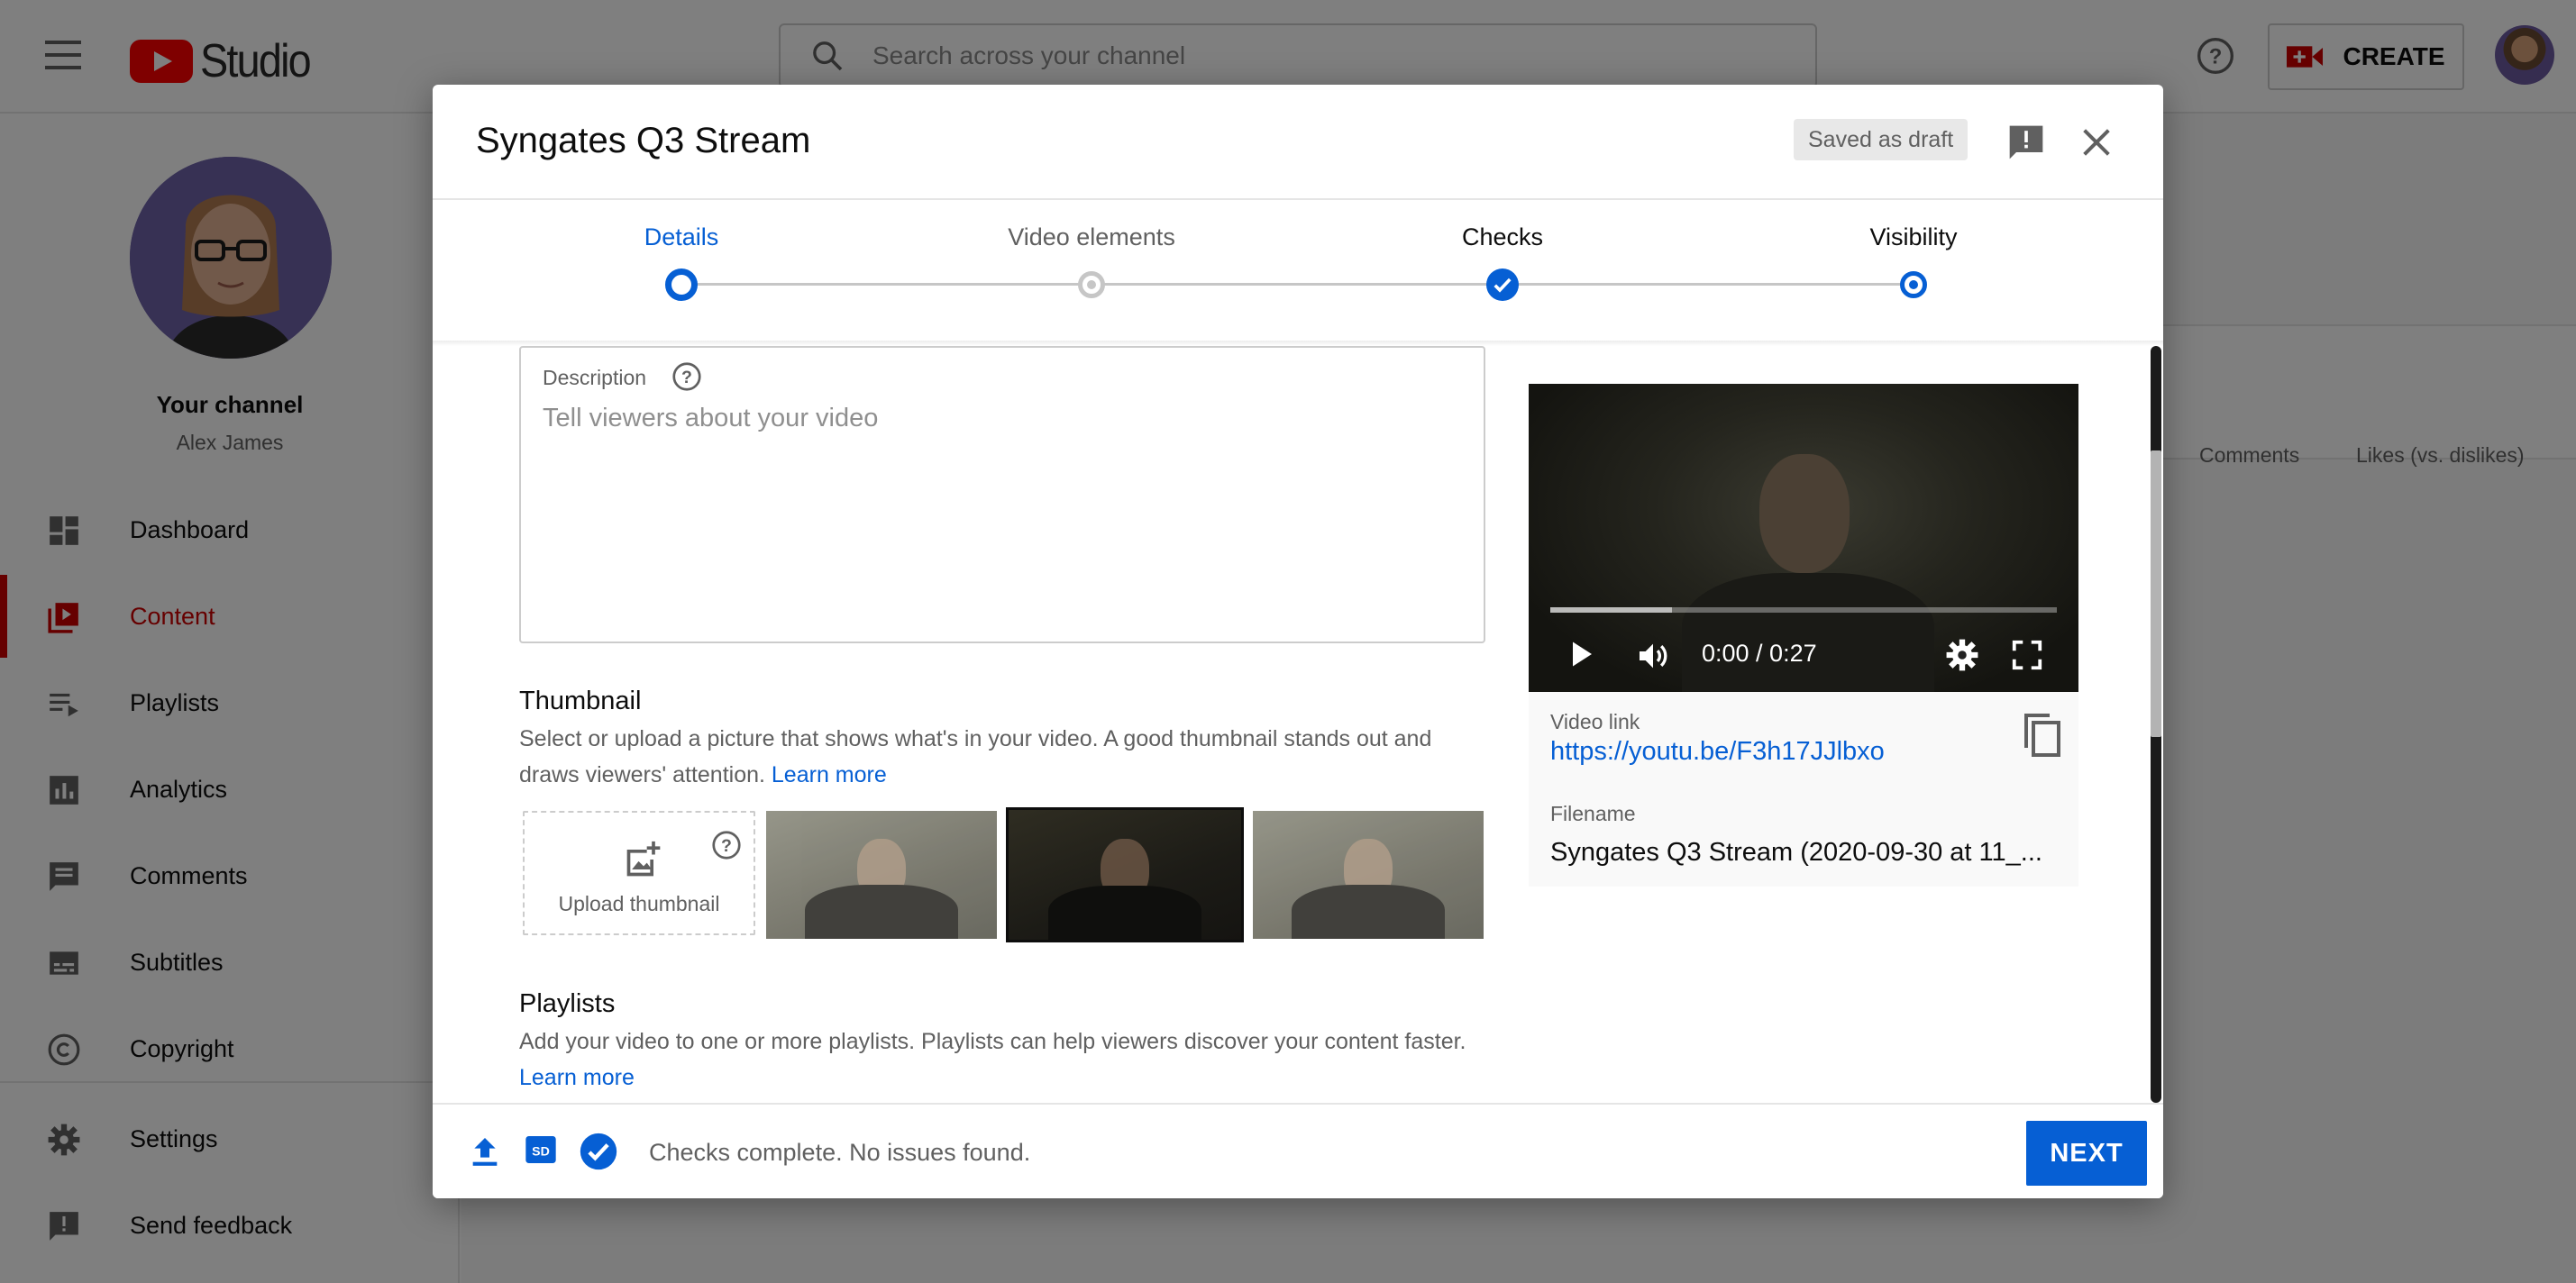 The width and height of the screenshot is (2576, 1283). What do you see at coordinates (1962, 655) in the screenshot?
I see `gear-icon` at bounding box center [1962, 655].